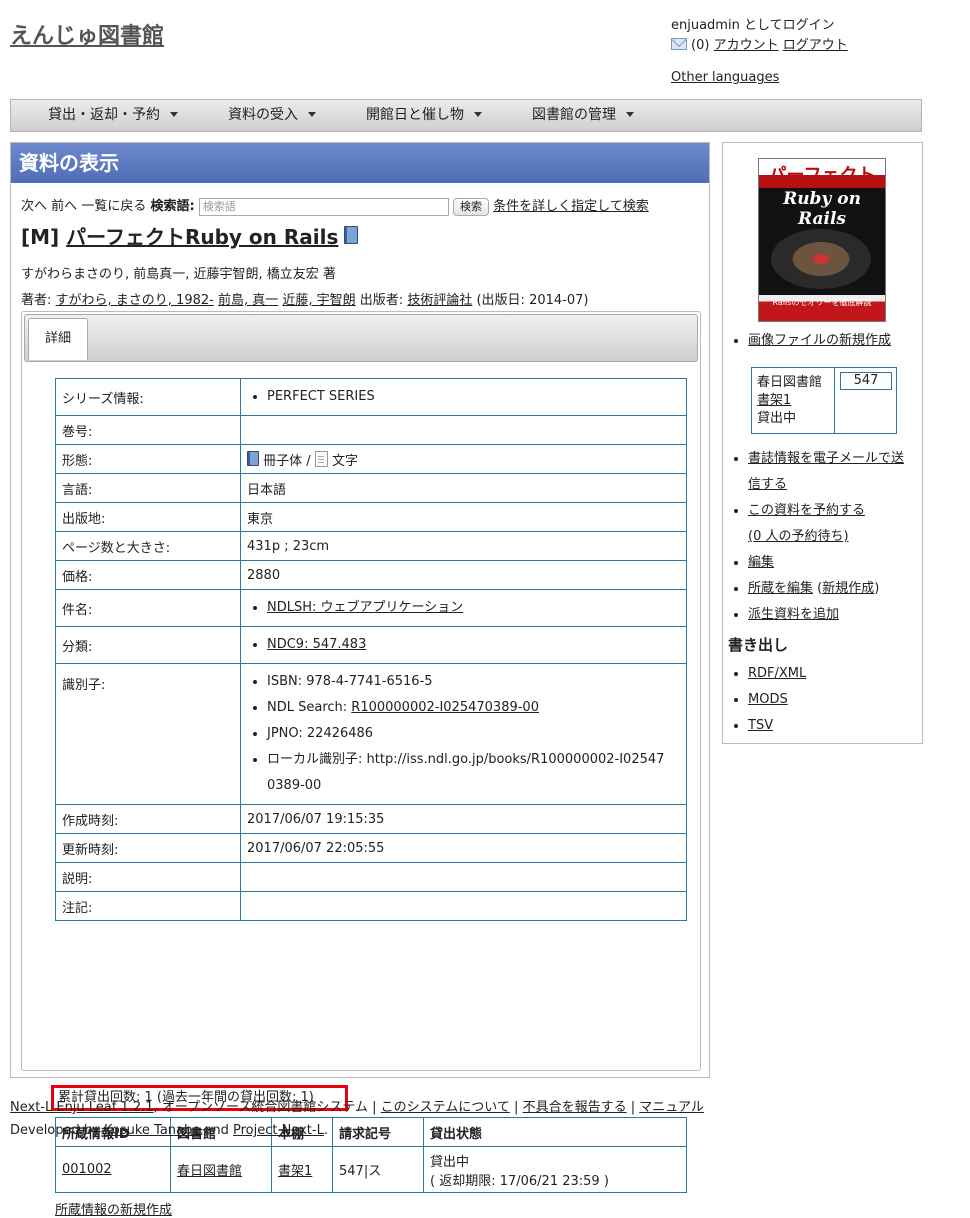 The image size is (970, 1218). I want to click on edit-link: 編集, so click(761, 562).